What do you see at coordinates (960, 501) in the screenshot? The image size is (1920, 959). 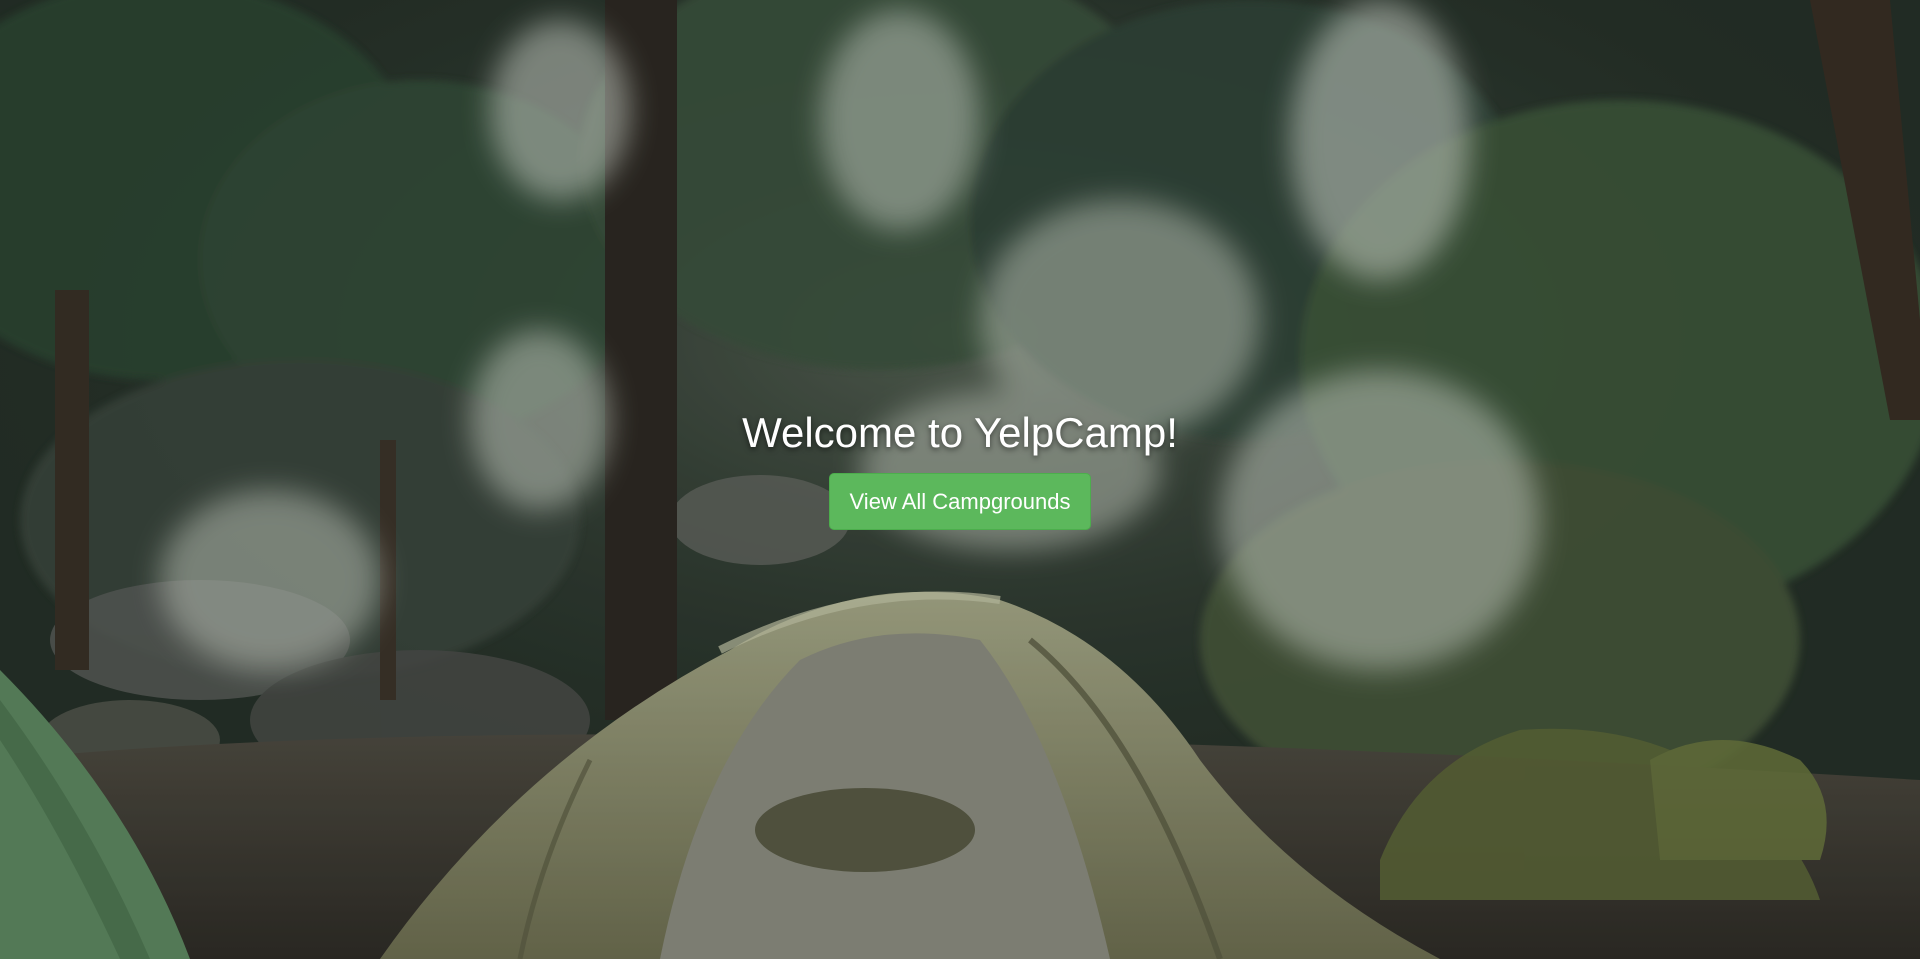 I see `view-all-campgrounds-button: View All Campgrounds` at bounding box center [960, 501].